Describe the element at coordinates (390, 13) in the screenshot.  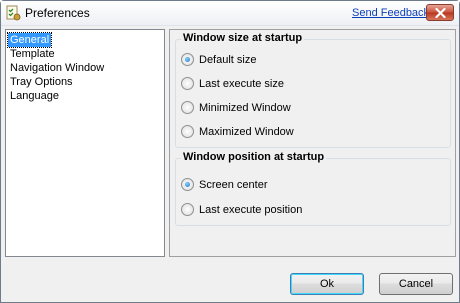
I see `send-feedback-link: Send Feedback` at that location.